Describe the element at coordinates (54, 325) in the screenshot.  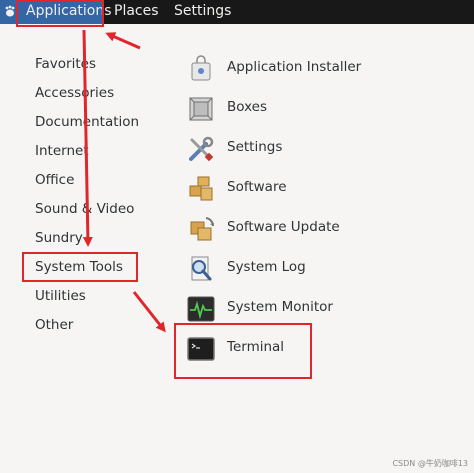
I see `category-other: Other` at that location.